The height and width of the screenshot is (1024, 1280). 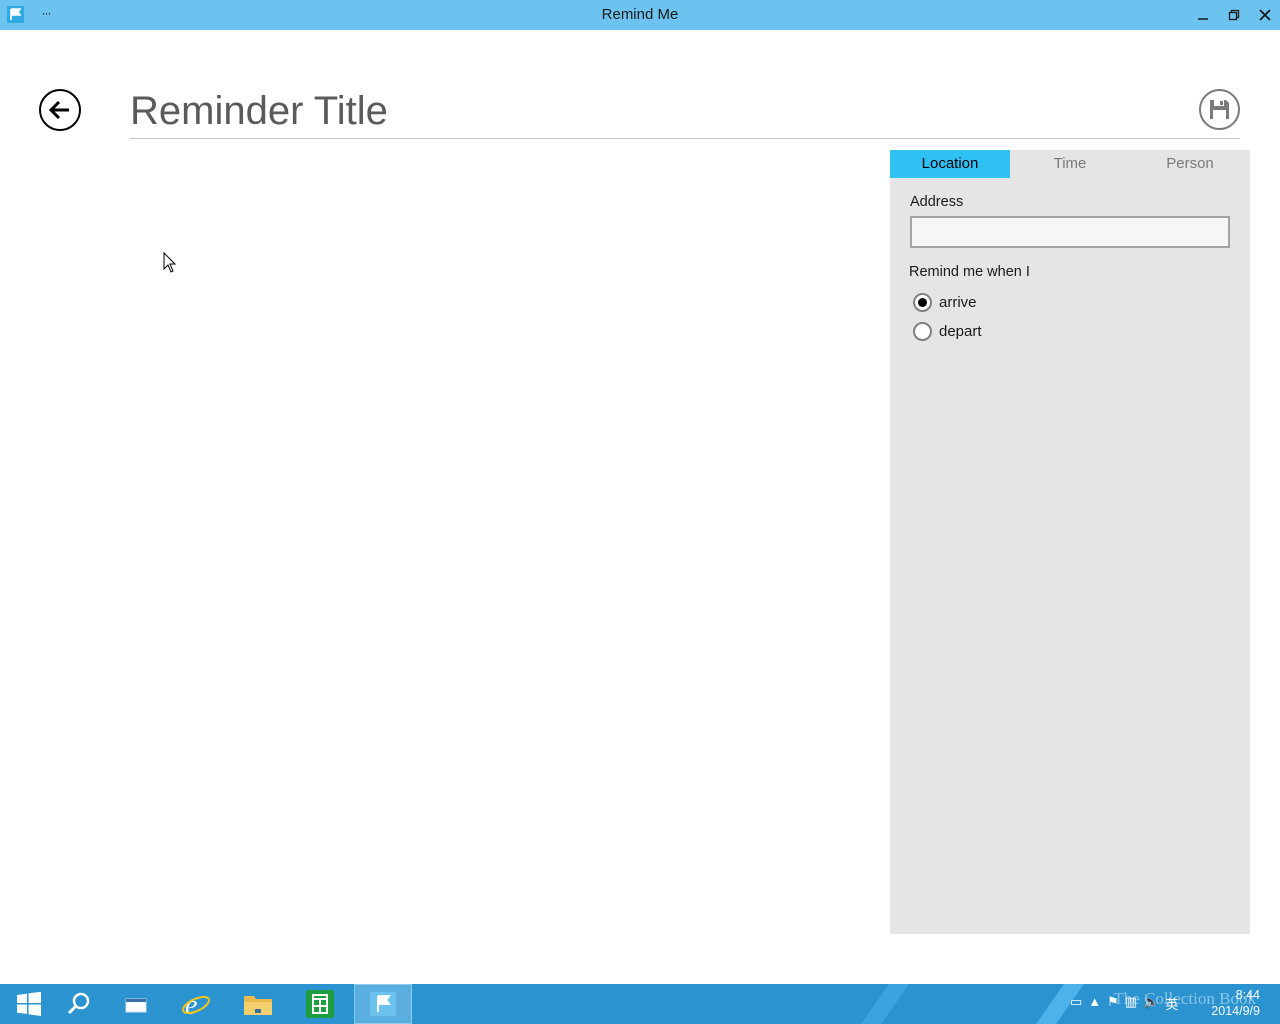 I want to click on minimize-button, so click(x=1203, y=15).